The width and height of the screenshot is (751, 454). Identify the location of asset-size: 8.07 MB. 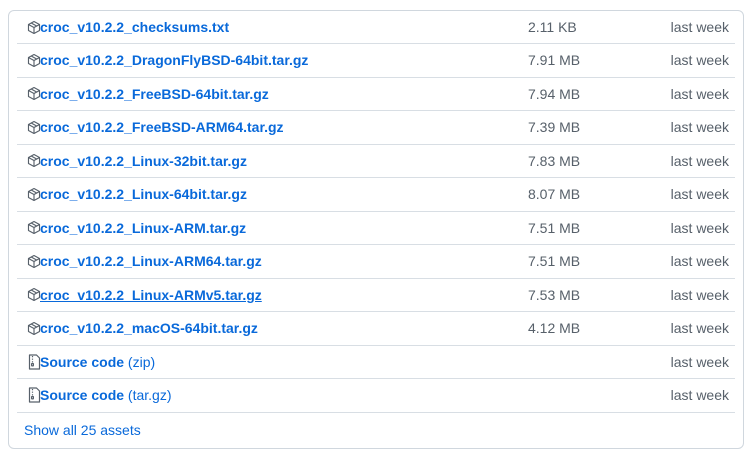
(554, 194).